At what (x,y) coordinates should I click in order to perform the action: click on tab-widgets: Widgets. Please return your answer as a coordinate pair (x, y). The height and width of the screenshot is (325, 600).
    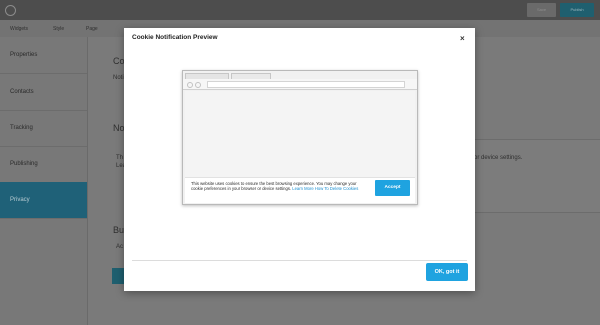
    Looking at the image, I should click on (19, 29).